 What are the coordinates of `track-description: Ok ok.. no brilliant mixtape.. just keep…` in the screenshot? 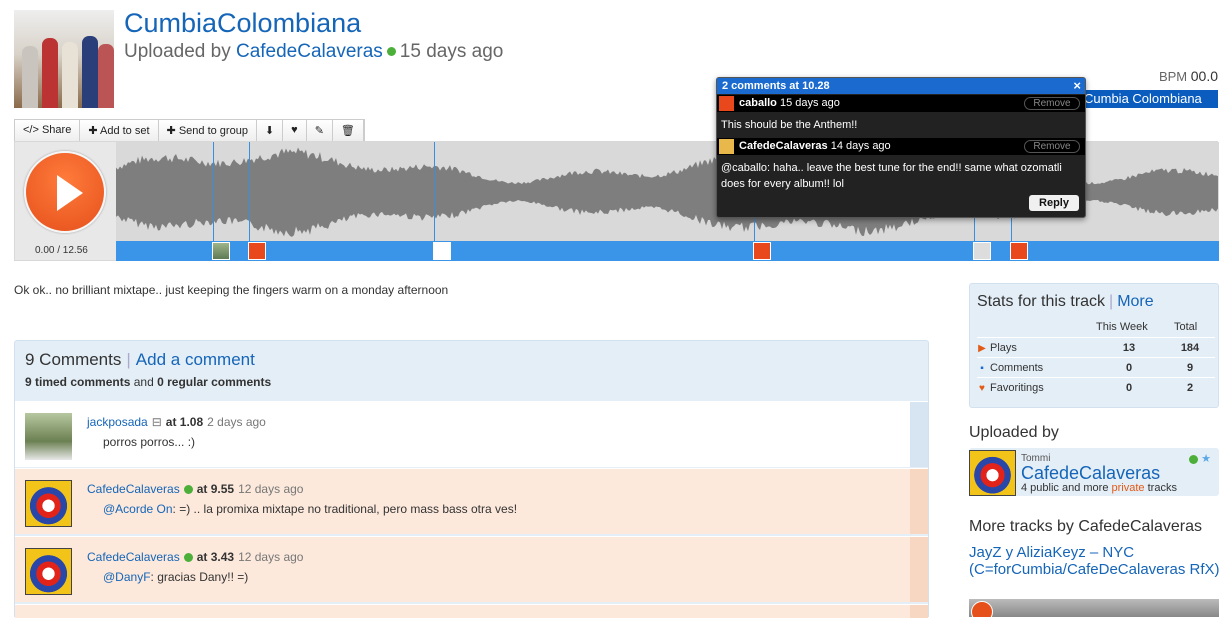 It's located at (231, 290).